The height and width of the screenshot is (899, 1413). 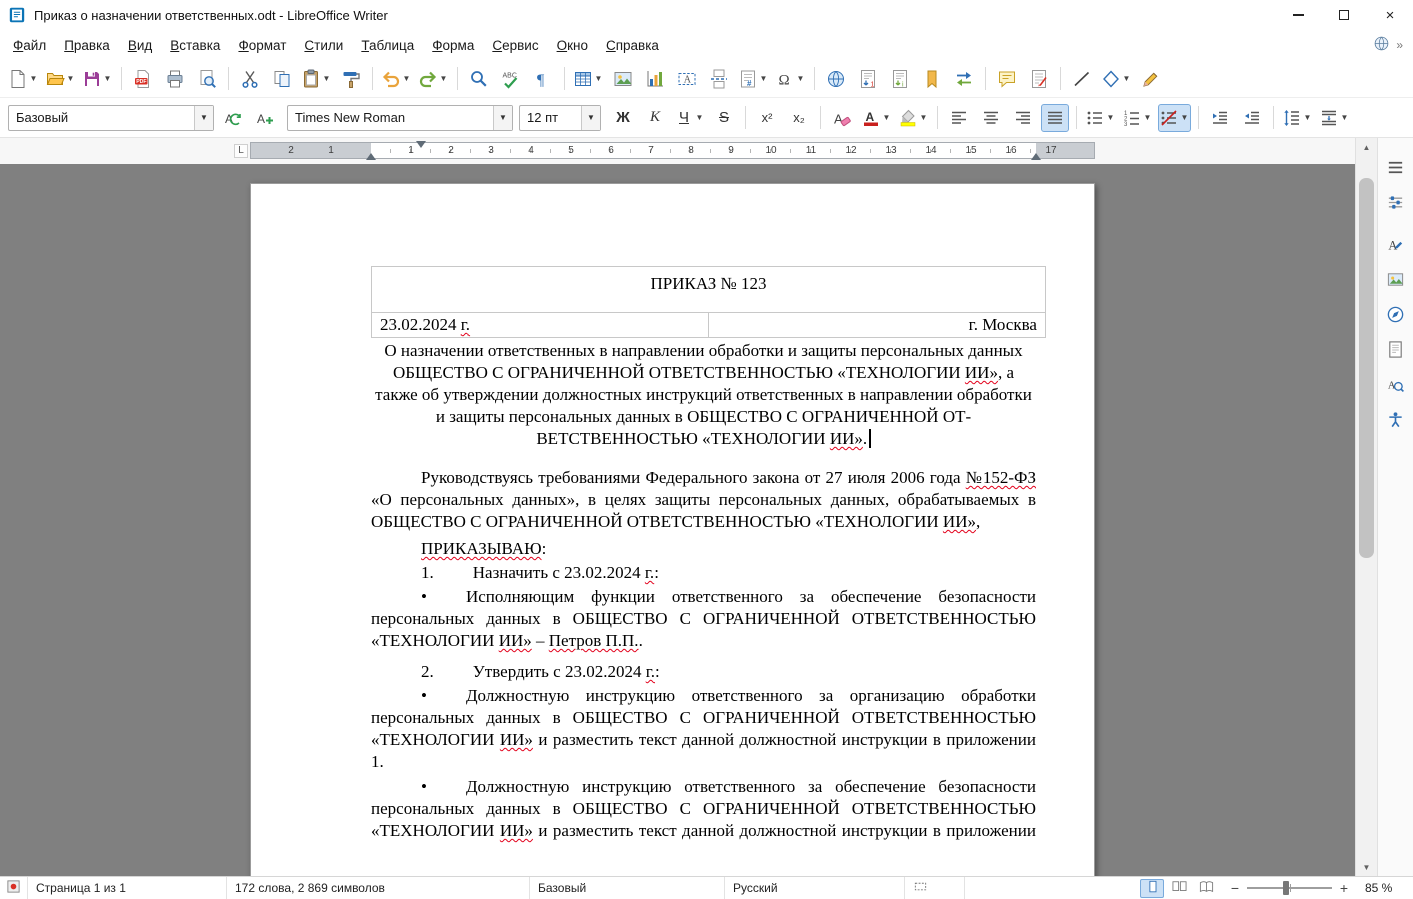 I want to click on clone-formatting-button, so click(x=351, y=79).